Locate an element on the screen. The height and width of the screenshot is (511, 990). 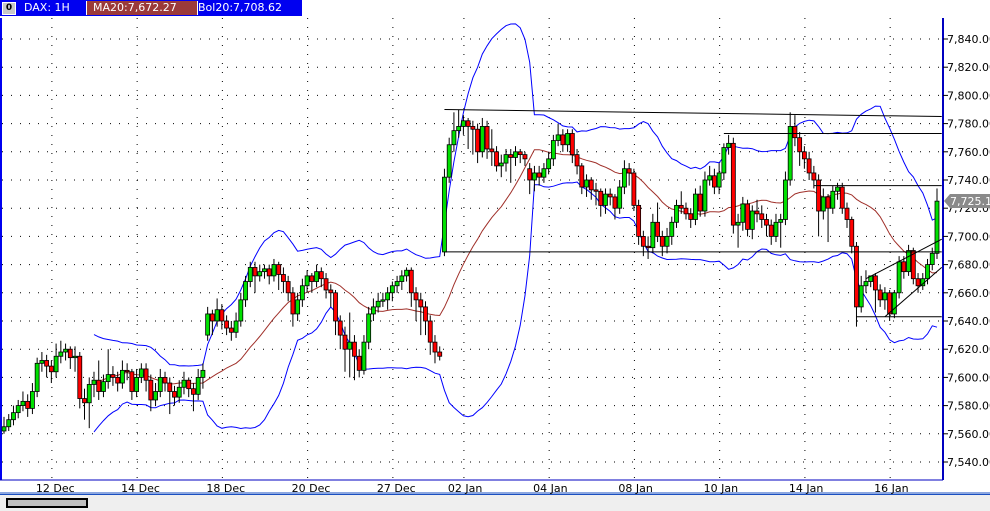
time-tick-label: 12 Dec is located at coordinates (55, 488).